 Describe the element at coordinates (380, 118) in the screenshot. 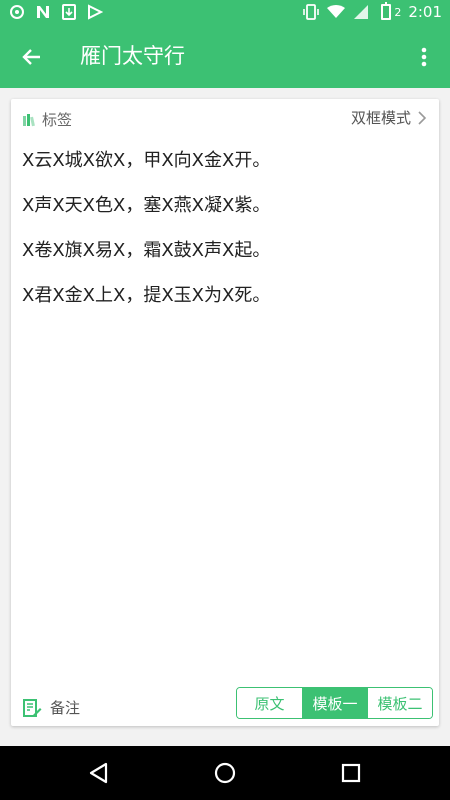

I see `mode-label: 双框模式` at that location.